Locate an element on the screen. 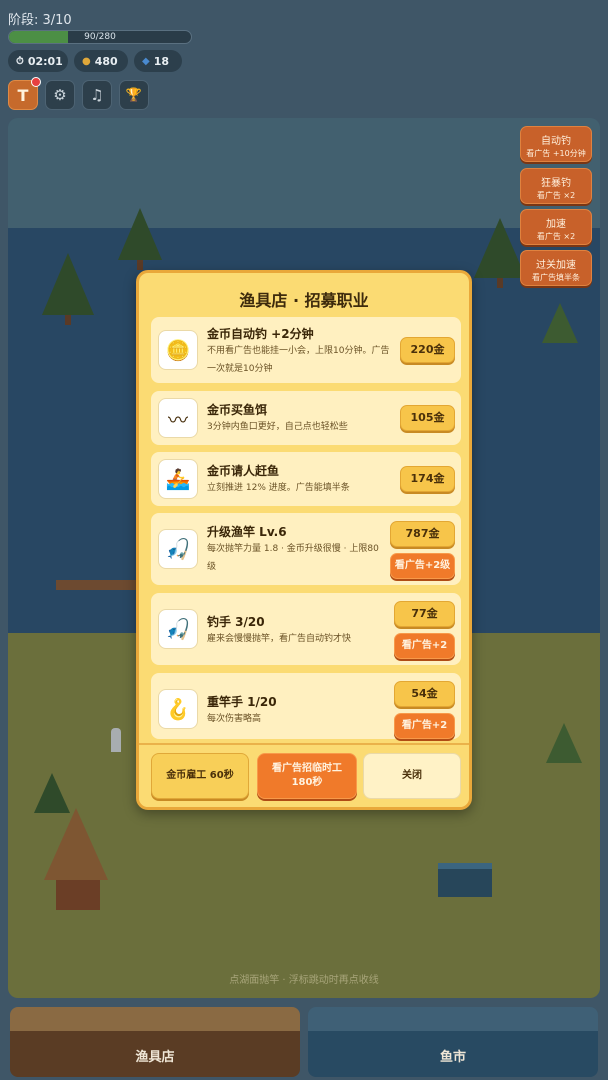  fish-value: 18 is located at coordinates (161, 61).